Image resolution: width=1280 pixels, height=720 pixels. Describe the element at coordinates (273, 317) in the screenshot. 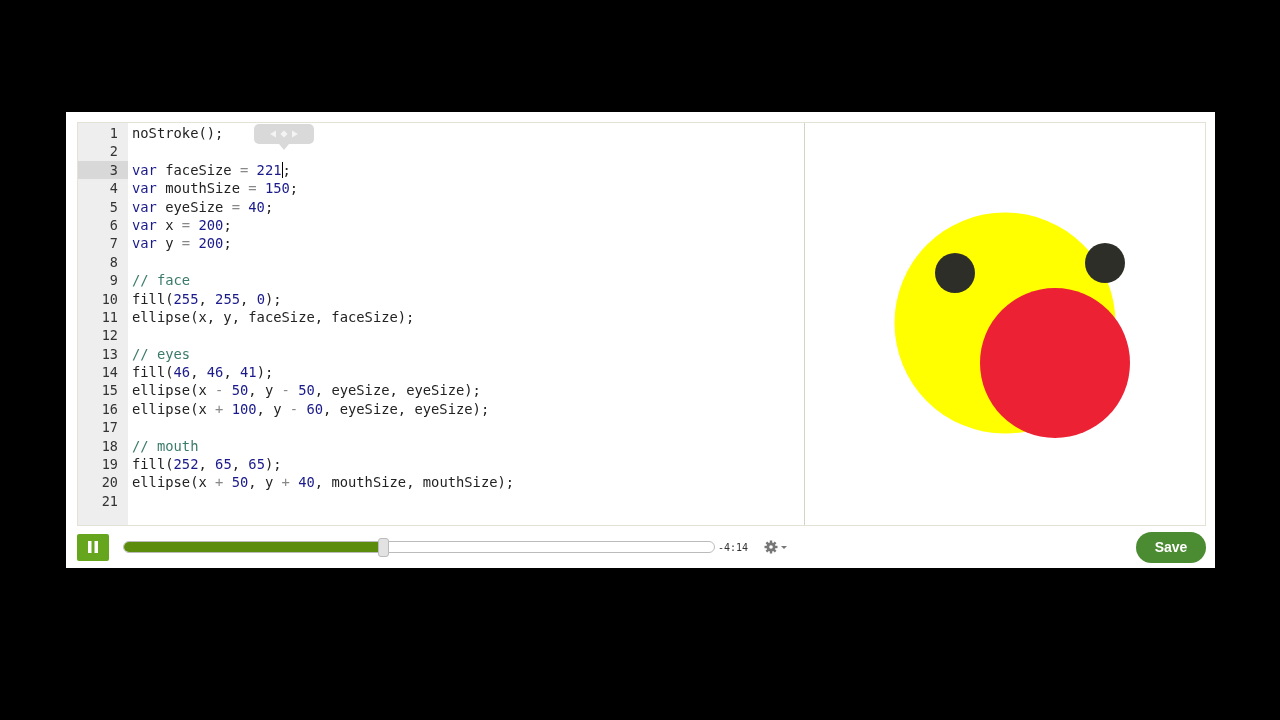

I see `code-token: ellipse(x, y, faceSize, faceSize);` at that location.